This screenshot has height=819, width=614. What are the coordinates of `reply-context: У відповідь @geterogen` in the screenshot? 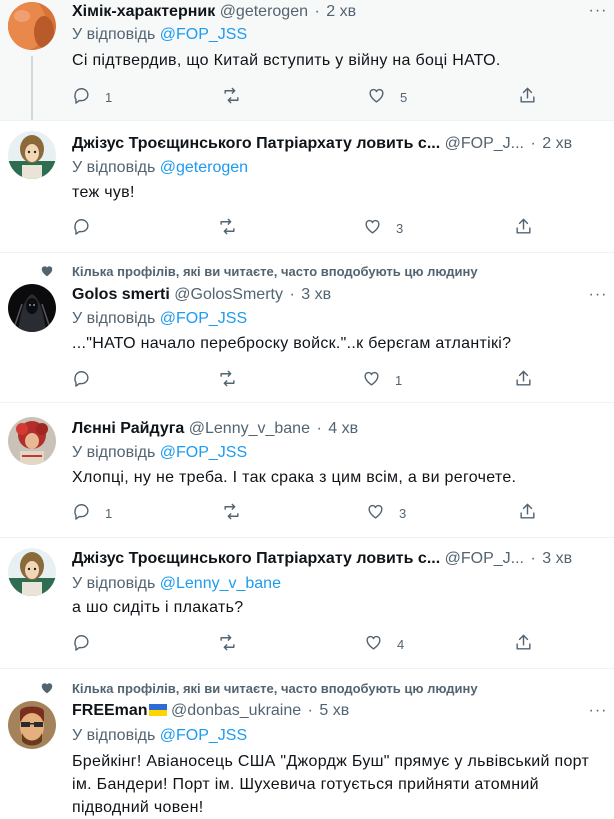 It's located at (160, 168).